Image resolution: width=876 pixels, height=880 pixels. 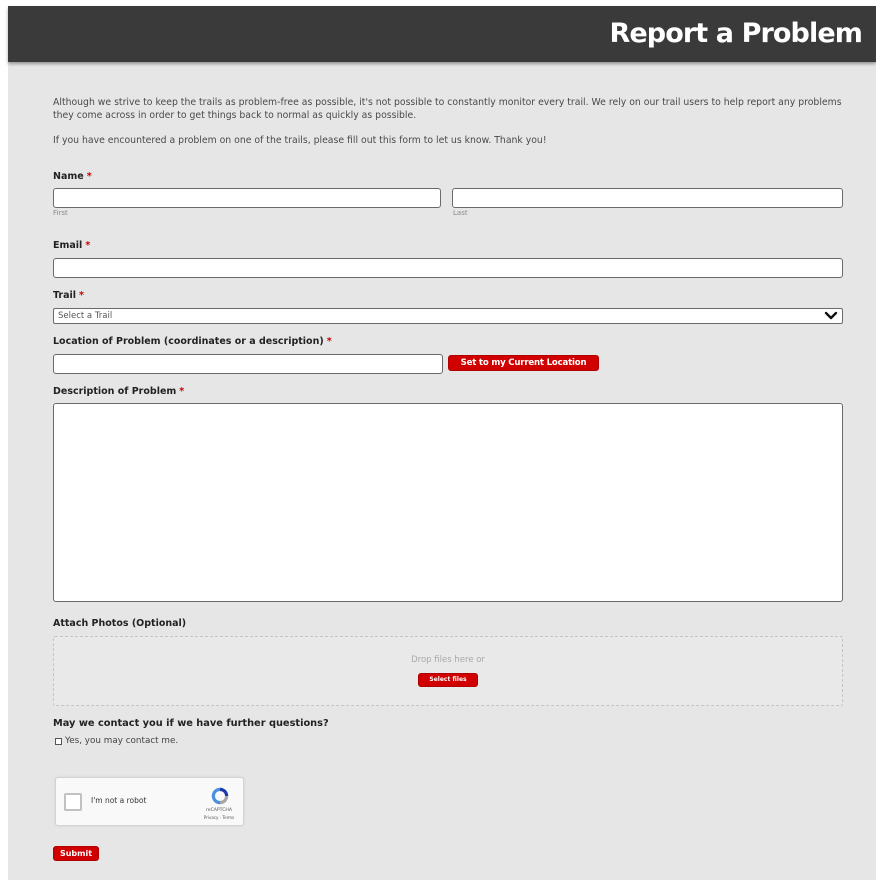 I want to click on select-files-button: Select files, so click(x=448, y=680).